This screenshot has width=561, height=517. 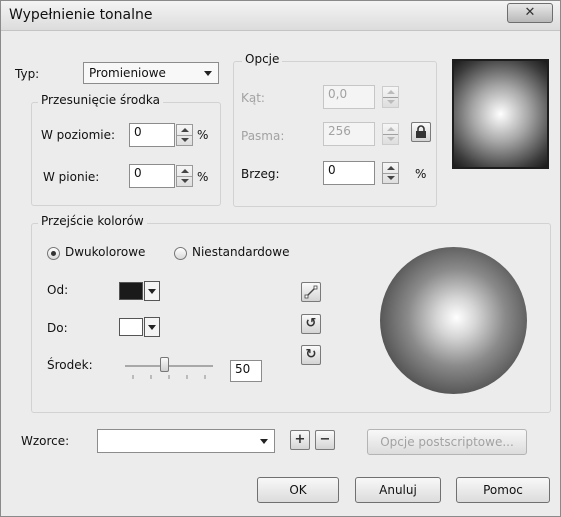 I want to click on counterclockwise-button: ↺, so click(x=311, y=324).